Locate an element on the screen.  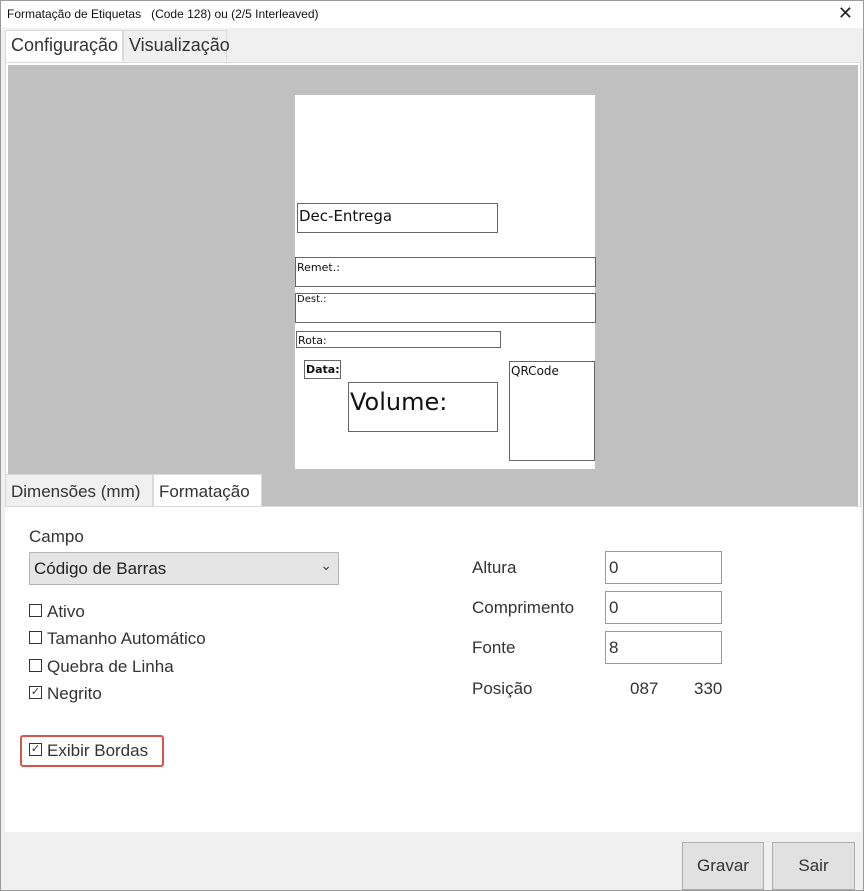
checkbox-negrito-label: Negrito is located at coordinates (74, 693).